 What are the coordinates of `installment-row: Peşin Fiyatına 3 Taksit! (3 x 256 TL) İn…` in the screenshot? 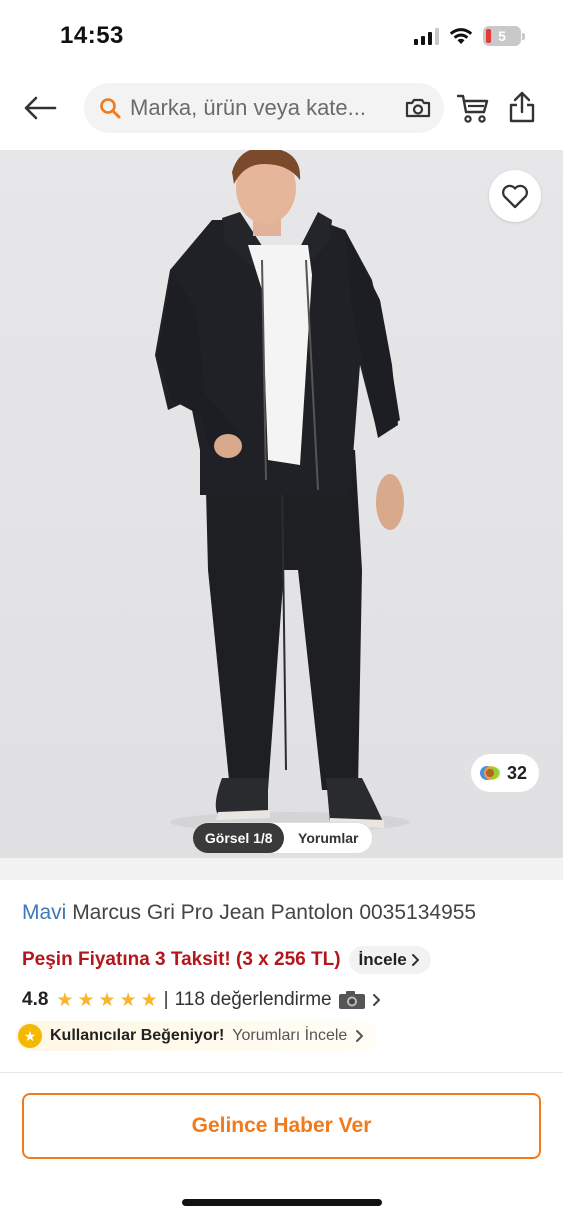 It's located at (226, 960).